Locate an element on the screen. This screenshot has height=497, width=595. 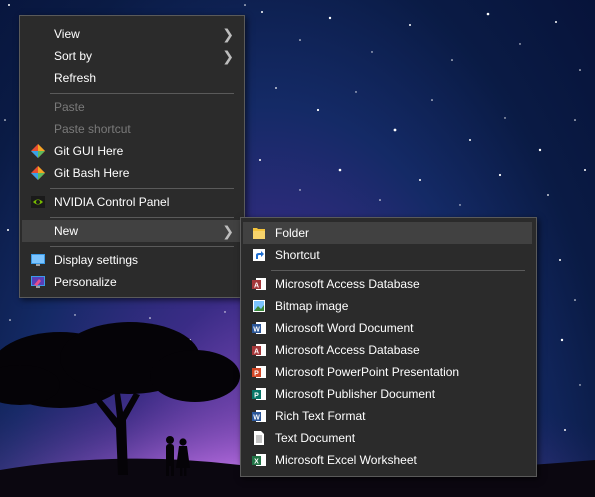
menu-item-label: Rich Text Format is located at coordinates (320, 416).